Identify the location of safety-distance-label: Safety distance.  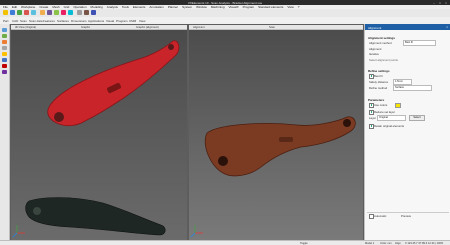
(379, 82).